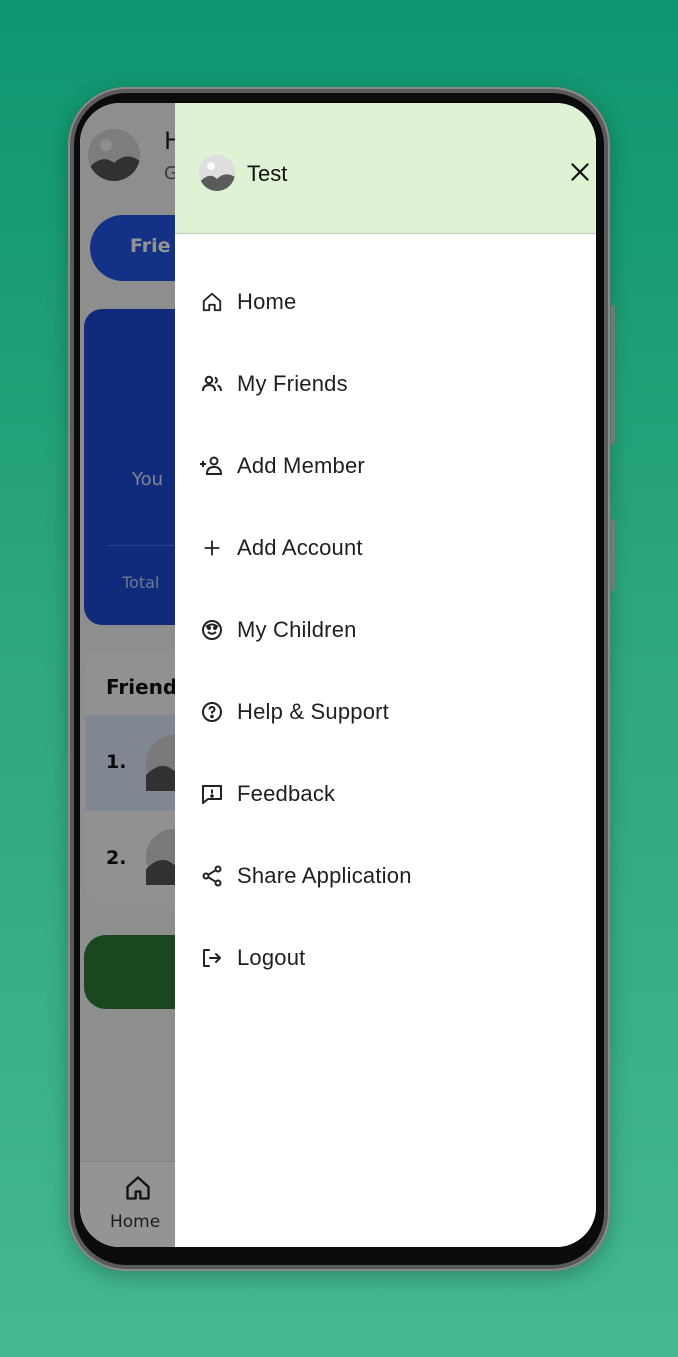 The height and width of the screenshot is (1357, 678). What do you see at coordinates (613, 555) in the screenshot?
I see `power-button` at bounding box center [613, 555].